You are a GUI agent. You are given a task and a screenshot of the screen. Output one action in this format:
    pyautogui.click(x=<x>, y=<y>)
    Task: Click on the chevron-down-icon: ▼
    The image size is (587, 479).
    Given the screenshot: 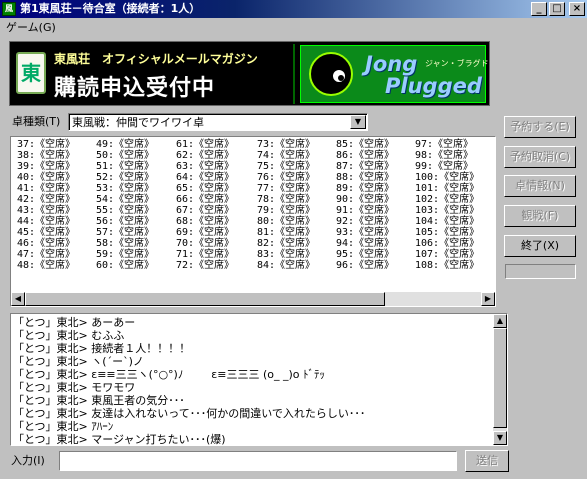 What is the action you would take?
    pyautogui.click(x=358, y=122)
    